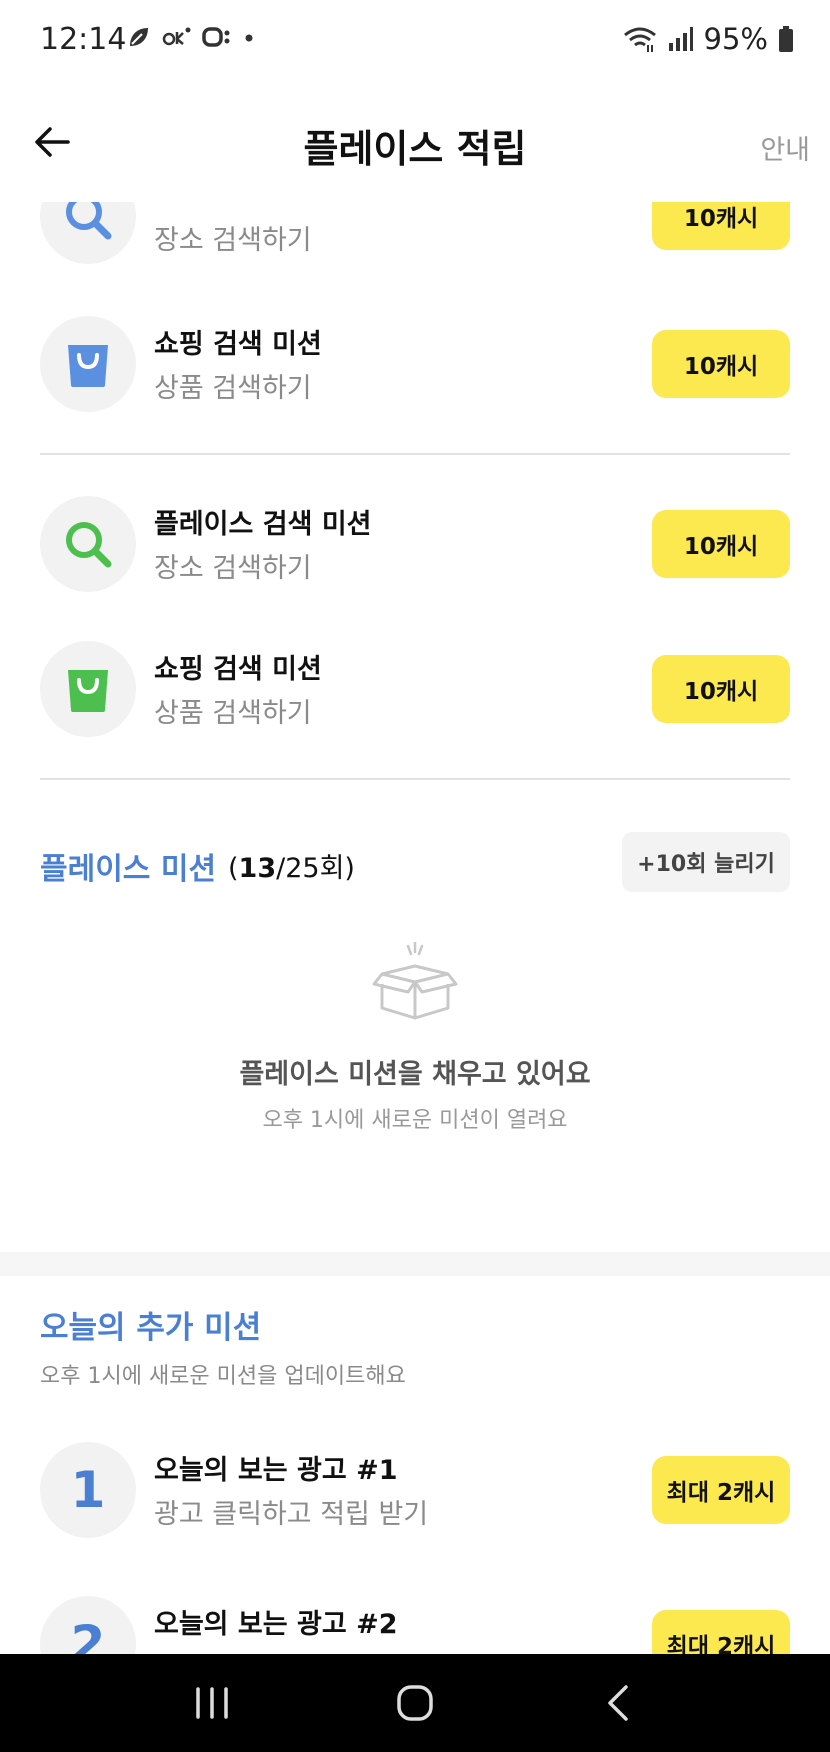  Describe the element at coordinates (415, 1490) in the screenshot. I see `ad-mission-row: 1 오늘의 보는 광고 #1 광고 클릭하고 적립 받기 최대 2캐시` at that location.